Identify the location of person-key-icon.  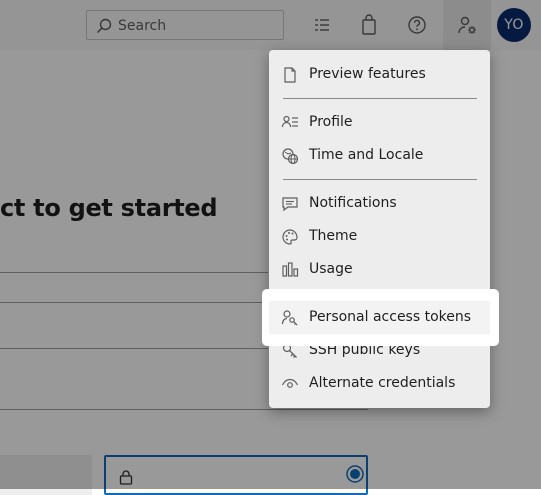
(289, 318).